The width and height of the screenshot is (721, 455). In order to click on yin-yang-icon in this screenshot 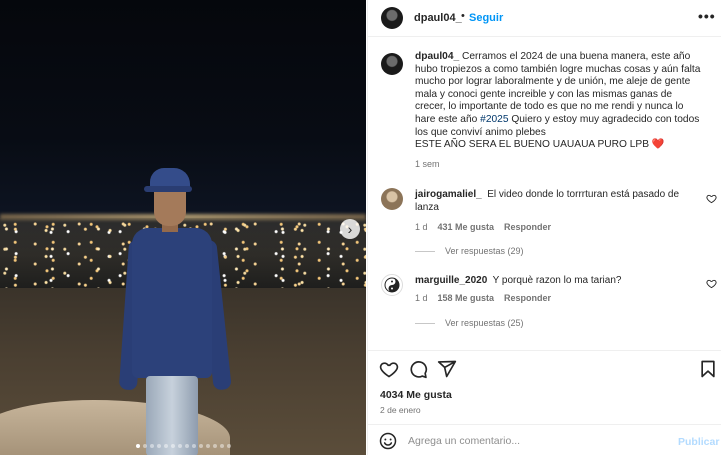, I will do `click(392, 285)`.